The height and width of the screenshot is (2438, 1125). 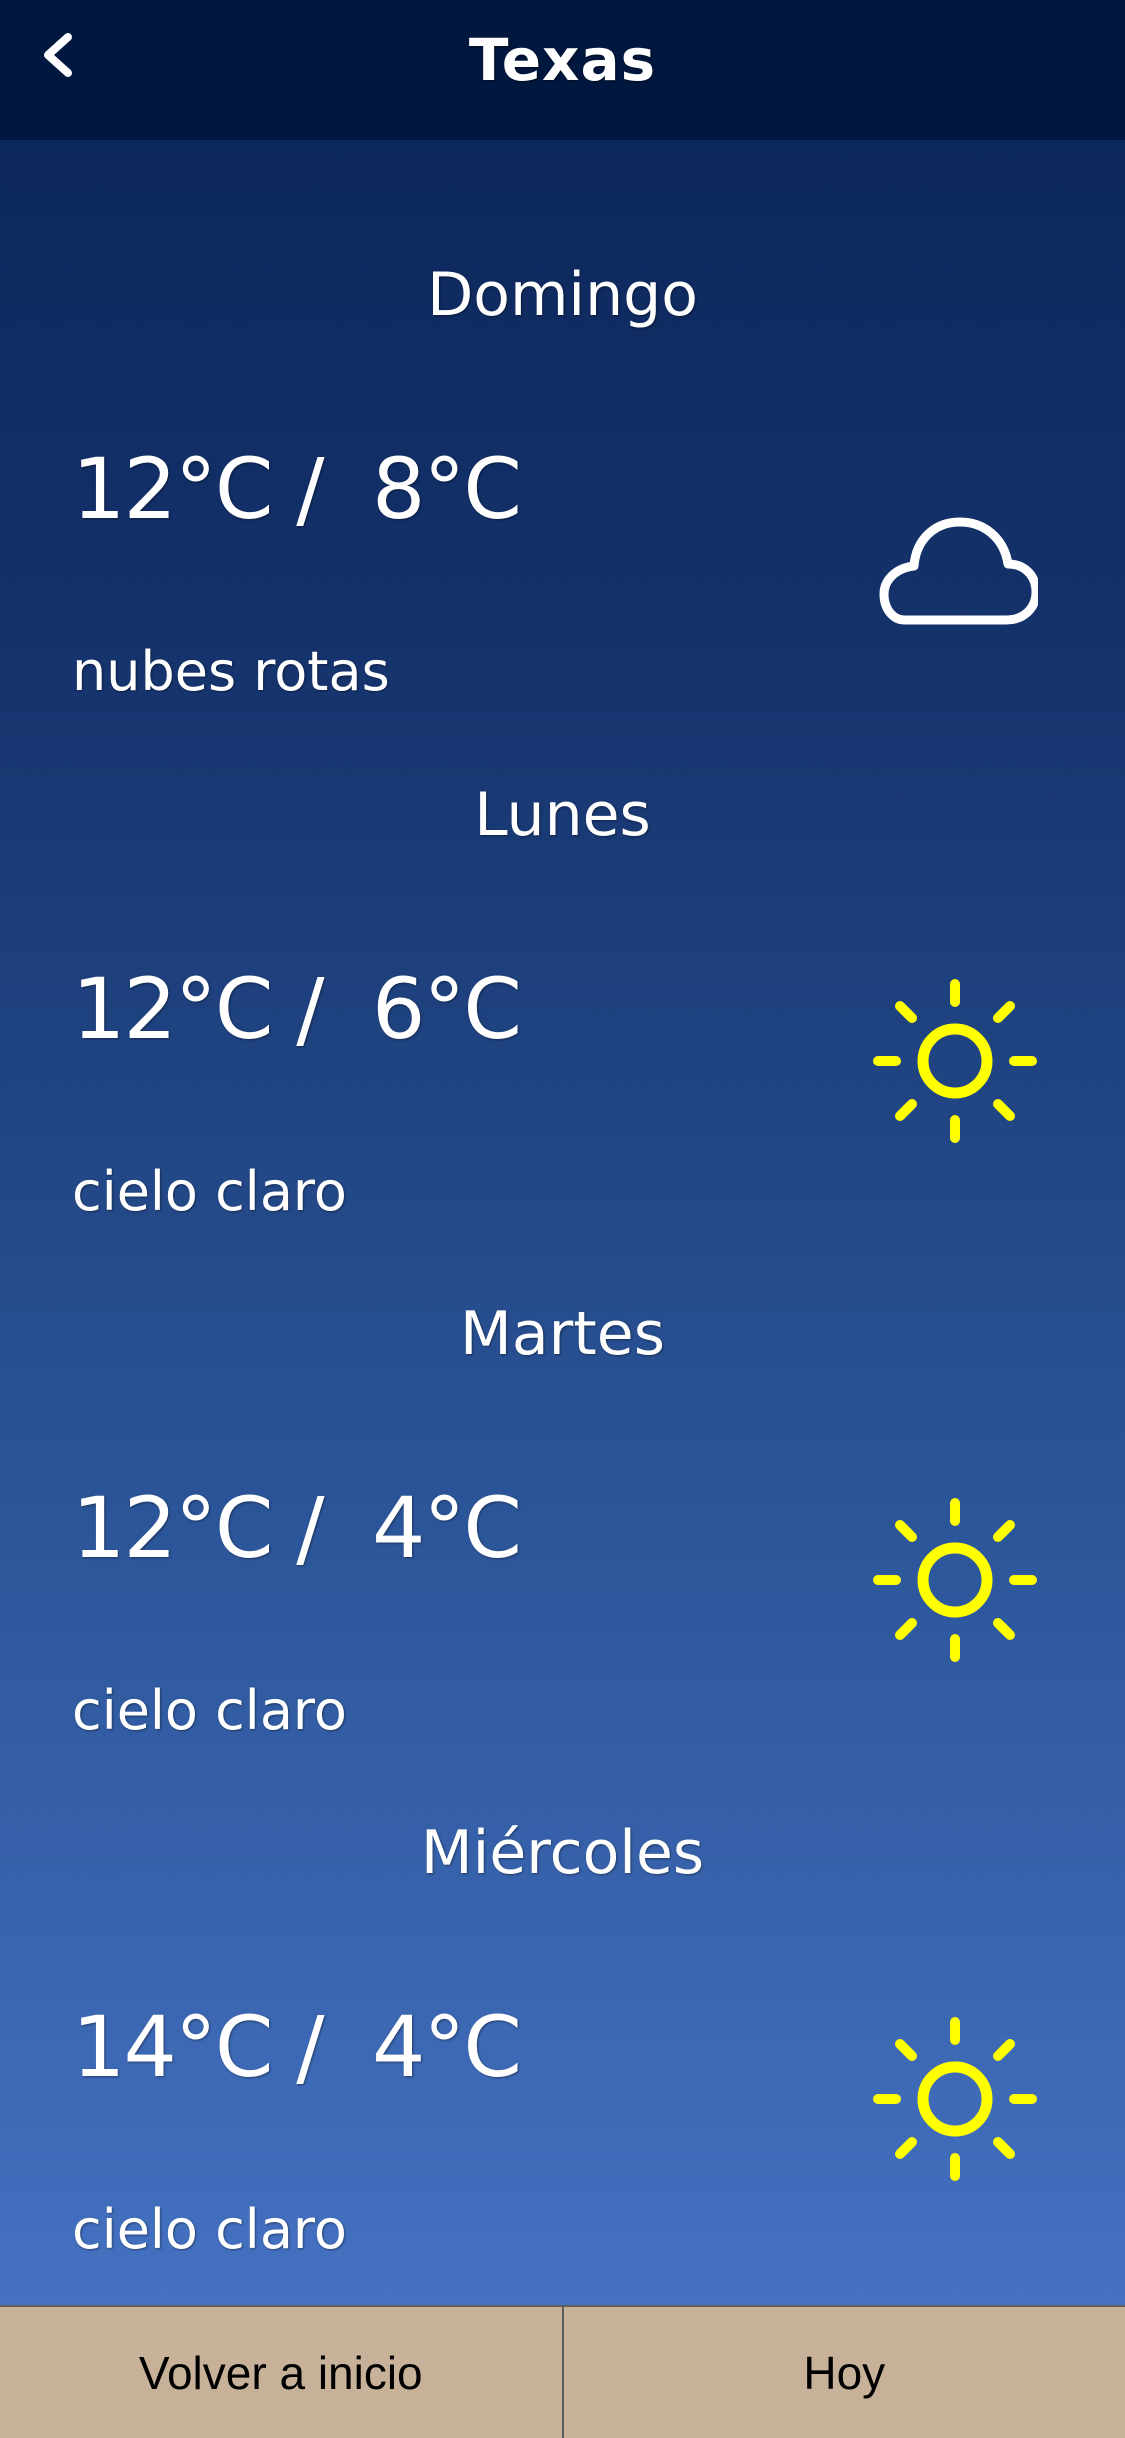 What do you see at coordinates (562, 295) in the screenshot?
I see `day-name: Domingo` at bounding box center [562, 295].